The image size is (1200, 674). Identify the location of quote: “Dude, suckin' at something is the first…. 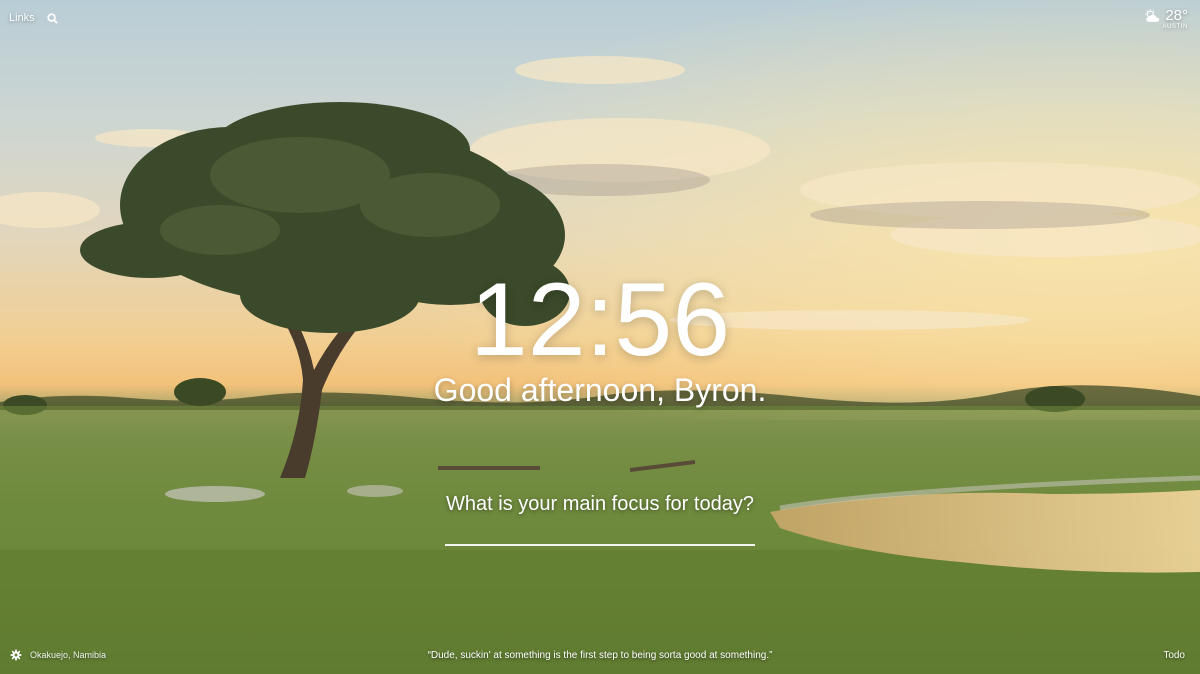
(600, 655).